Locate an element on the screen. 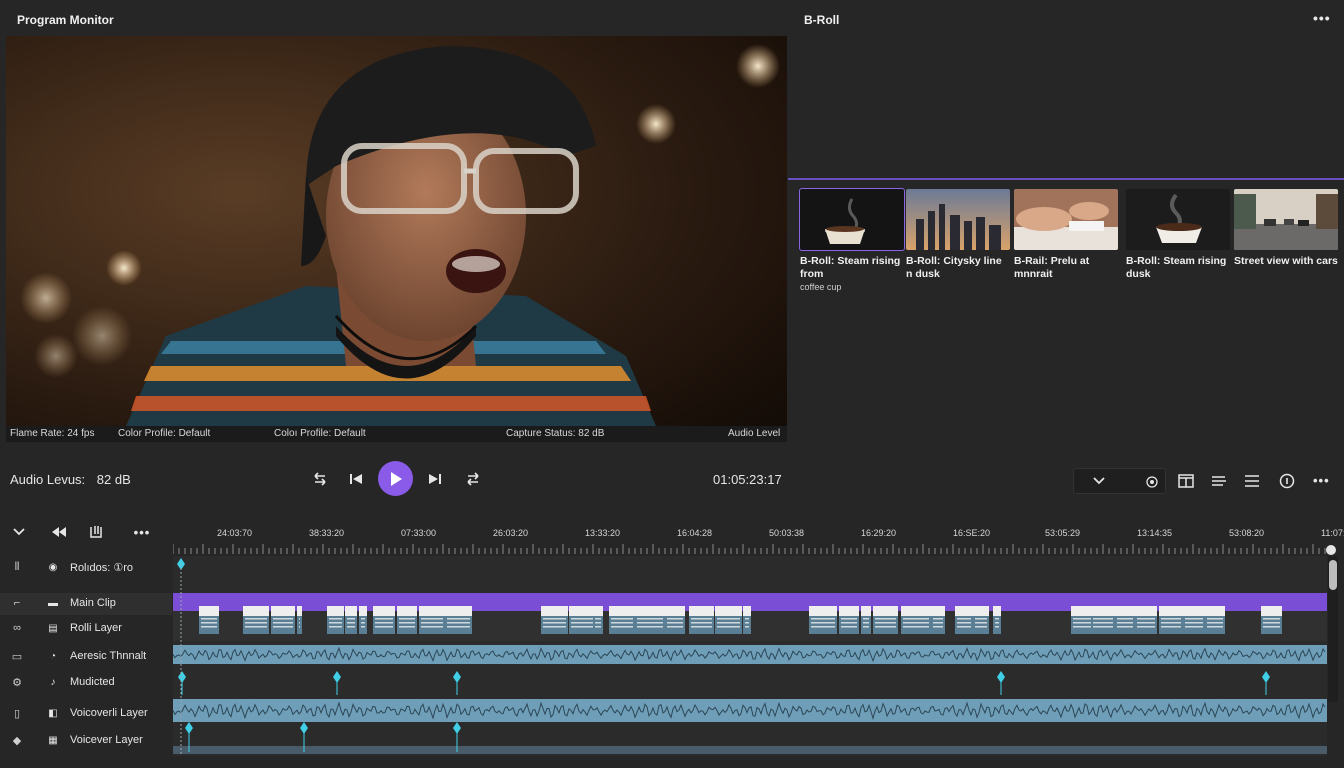 The image size is (1344, 768). hands-thumbnail is located at coordinates (1066, 219).